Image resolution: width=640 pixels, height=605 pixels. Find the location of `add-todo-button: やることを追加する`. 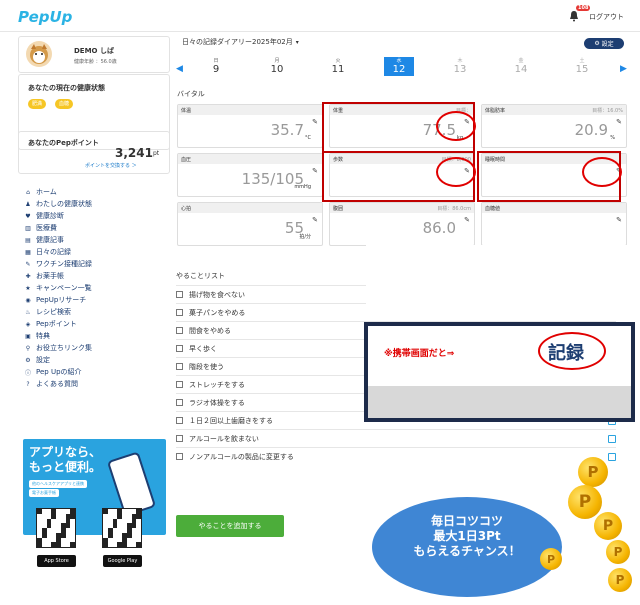

add-todo-button: やることを追加する is located at coordinates (230, 526).